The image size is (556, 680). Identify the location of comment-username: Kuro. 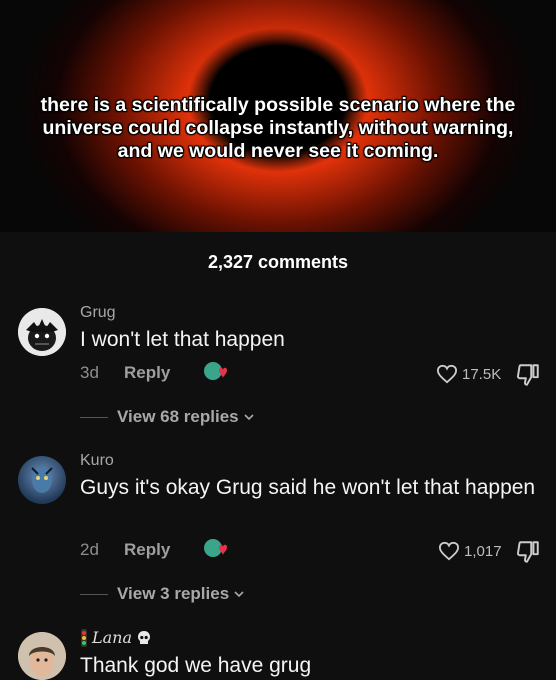
(97, 461).